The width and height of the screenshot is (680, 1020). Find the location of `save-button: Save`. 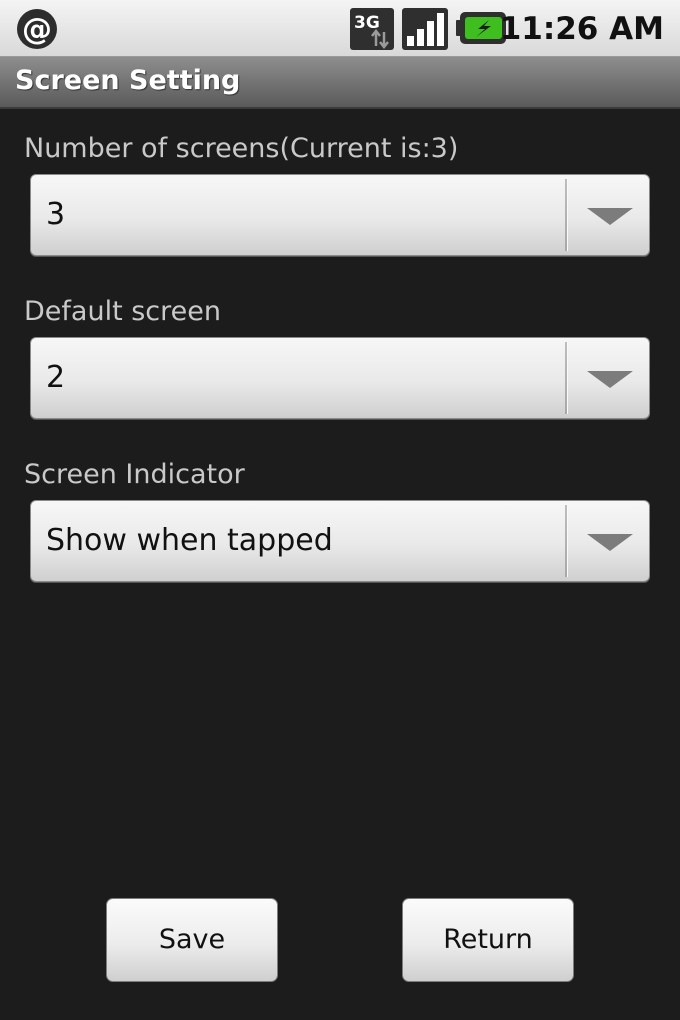

save-button: Save is located at coordinates (192, 940).